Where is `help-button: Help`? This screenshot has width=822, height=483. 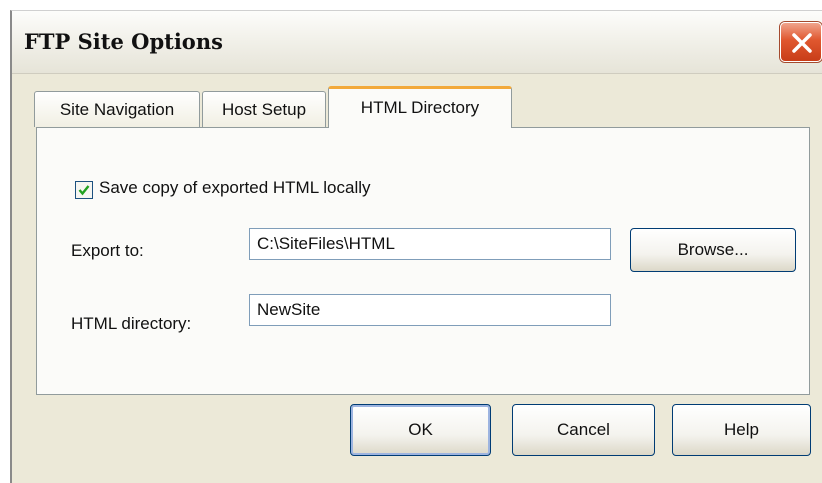
help-button: Help is located at coordinates (741, 430).